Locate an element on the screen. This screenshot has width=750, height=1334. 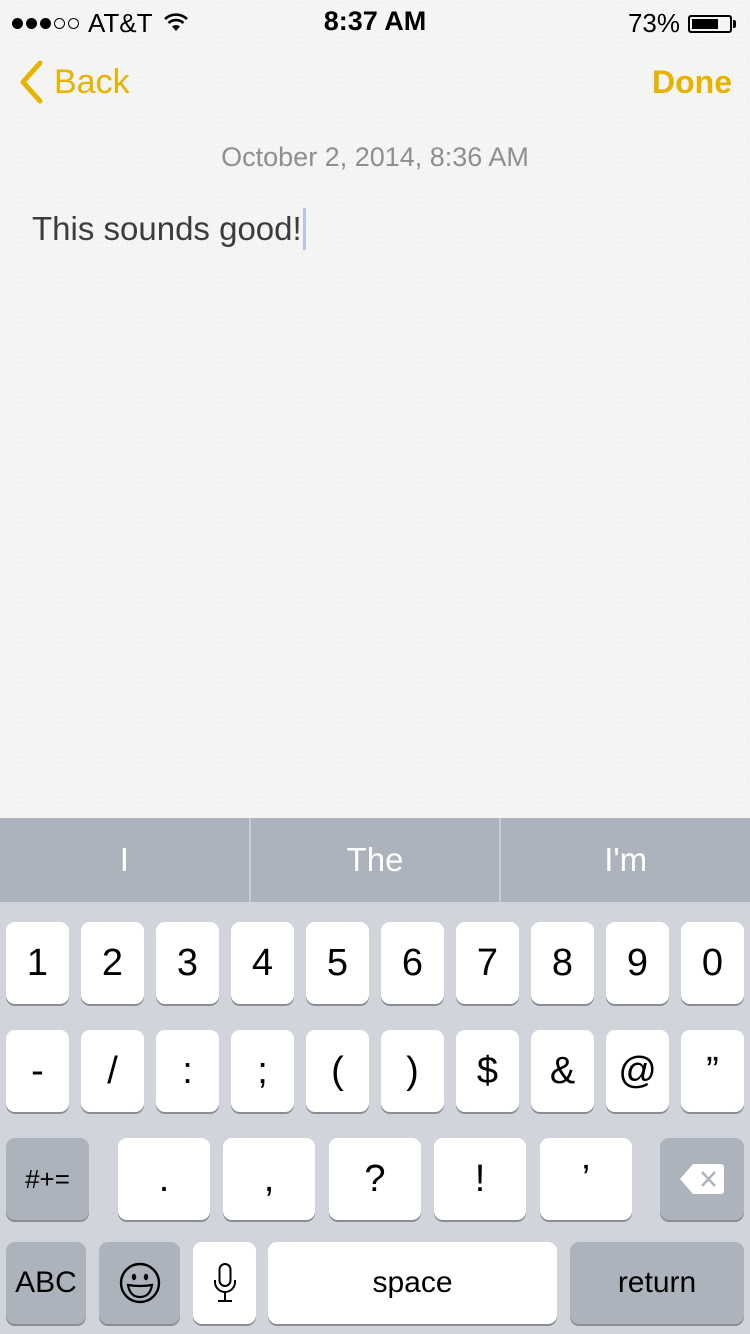
predictive-text-bar: I The I'm is located at coordinates (375, 860).